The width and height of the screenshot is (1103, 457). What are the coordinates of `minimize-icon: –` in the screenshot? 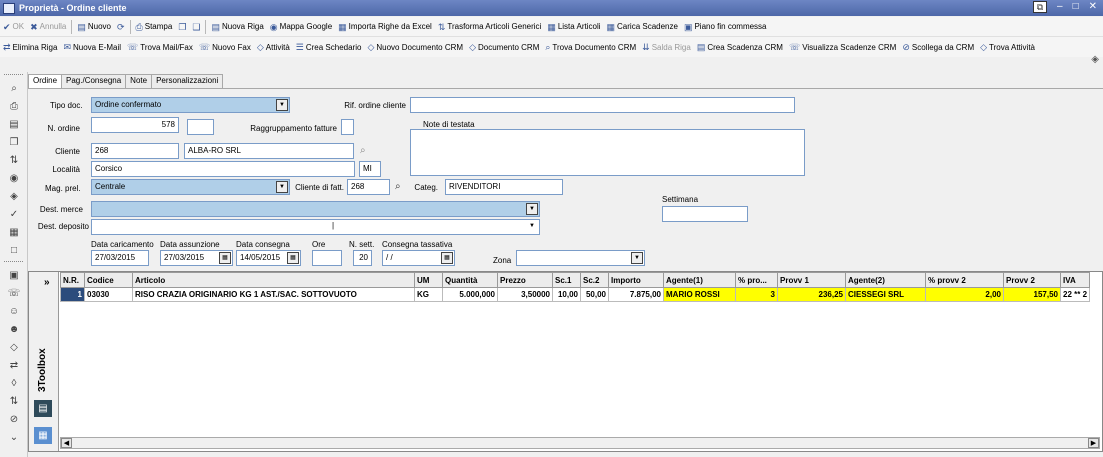 It's located at (1060, 7).